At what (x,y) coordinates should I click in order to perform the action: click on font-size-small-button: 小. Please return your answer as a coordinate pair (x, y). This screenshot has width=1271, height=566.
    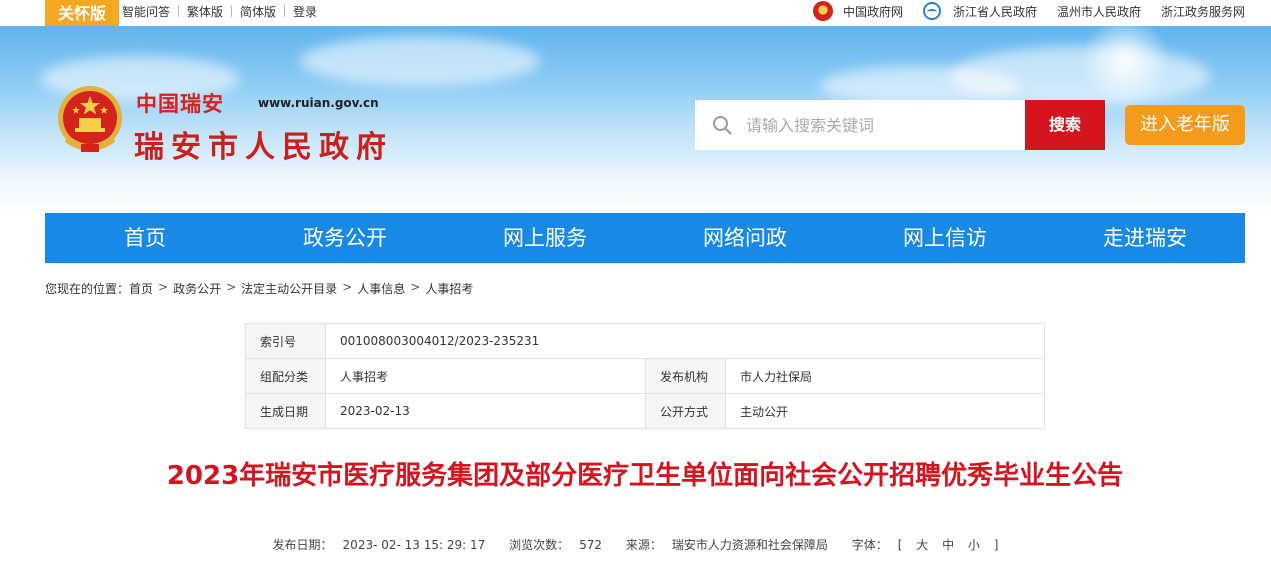
    Looking at the image, I should click on (974, 545).